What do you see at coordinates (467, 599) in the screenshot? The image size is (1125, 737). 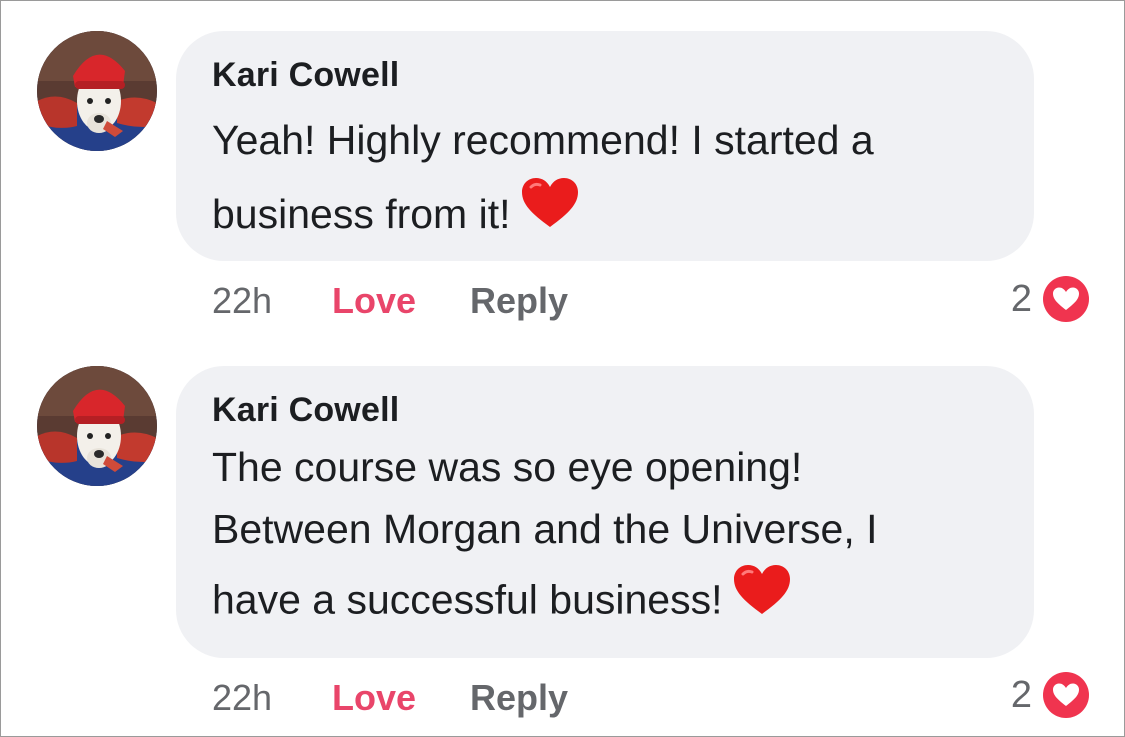 I see `comment-text-line: have a successful business!` at bounding box center [467, 599].